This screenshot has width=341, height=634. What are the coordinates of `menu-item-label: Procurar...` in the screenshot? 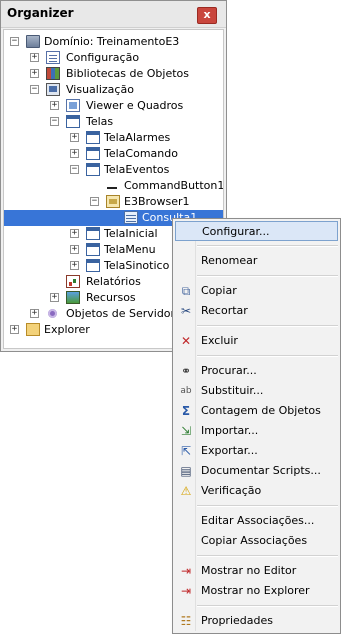 It's located at (229, 370).